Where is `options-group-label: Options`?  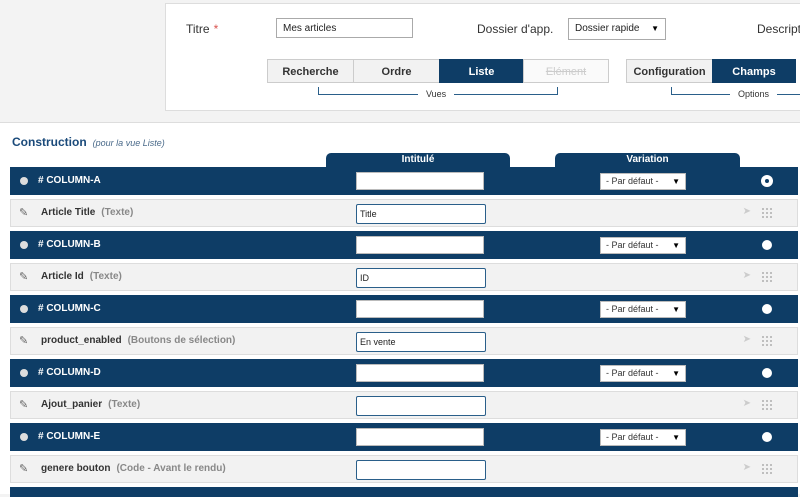 options-group-label: Options is located at coordinates (754, 94).